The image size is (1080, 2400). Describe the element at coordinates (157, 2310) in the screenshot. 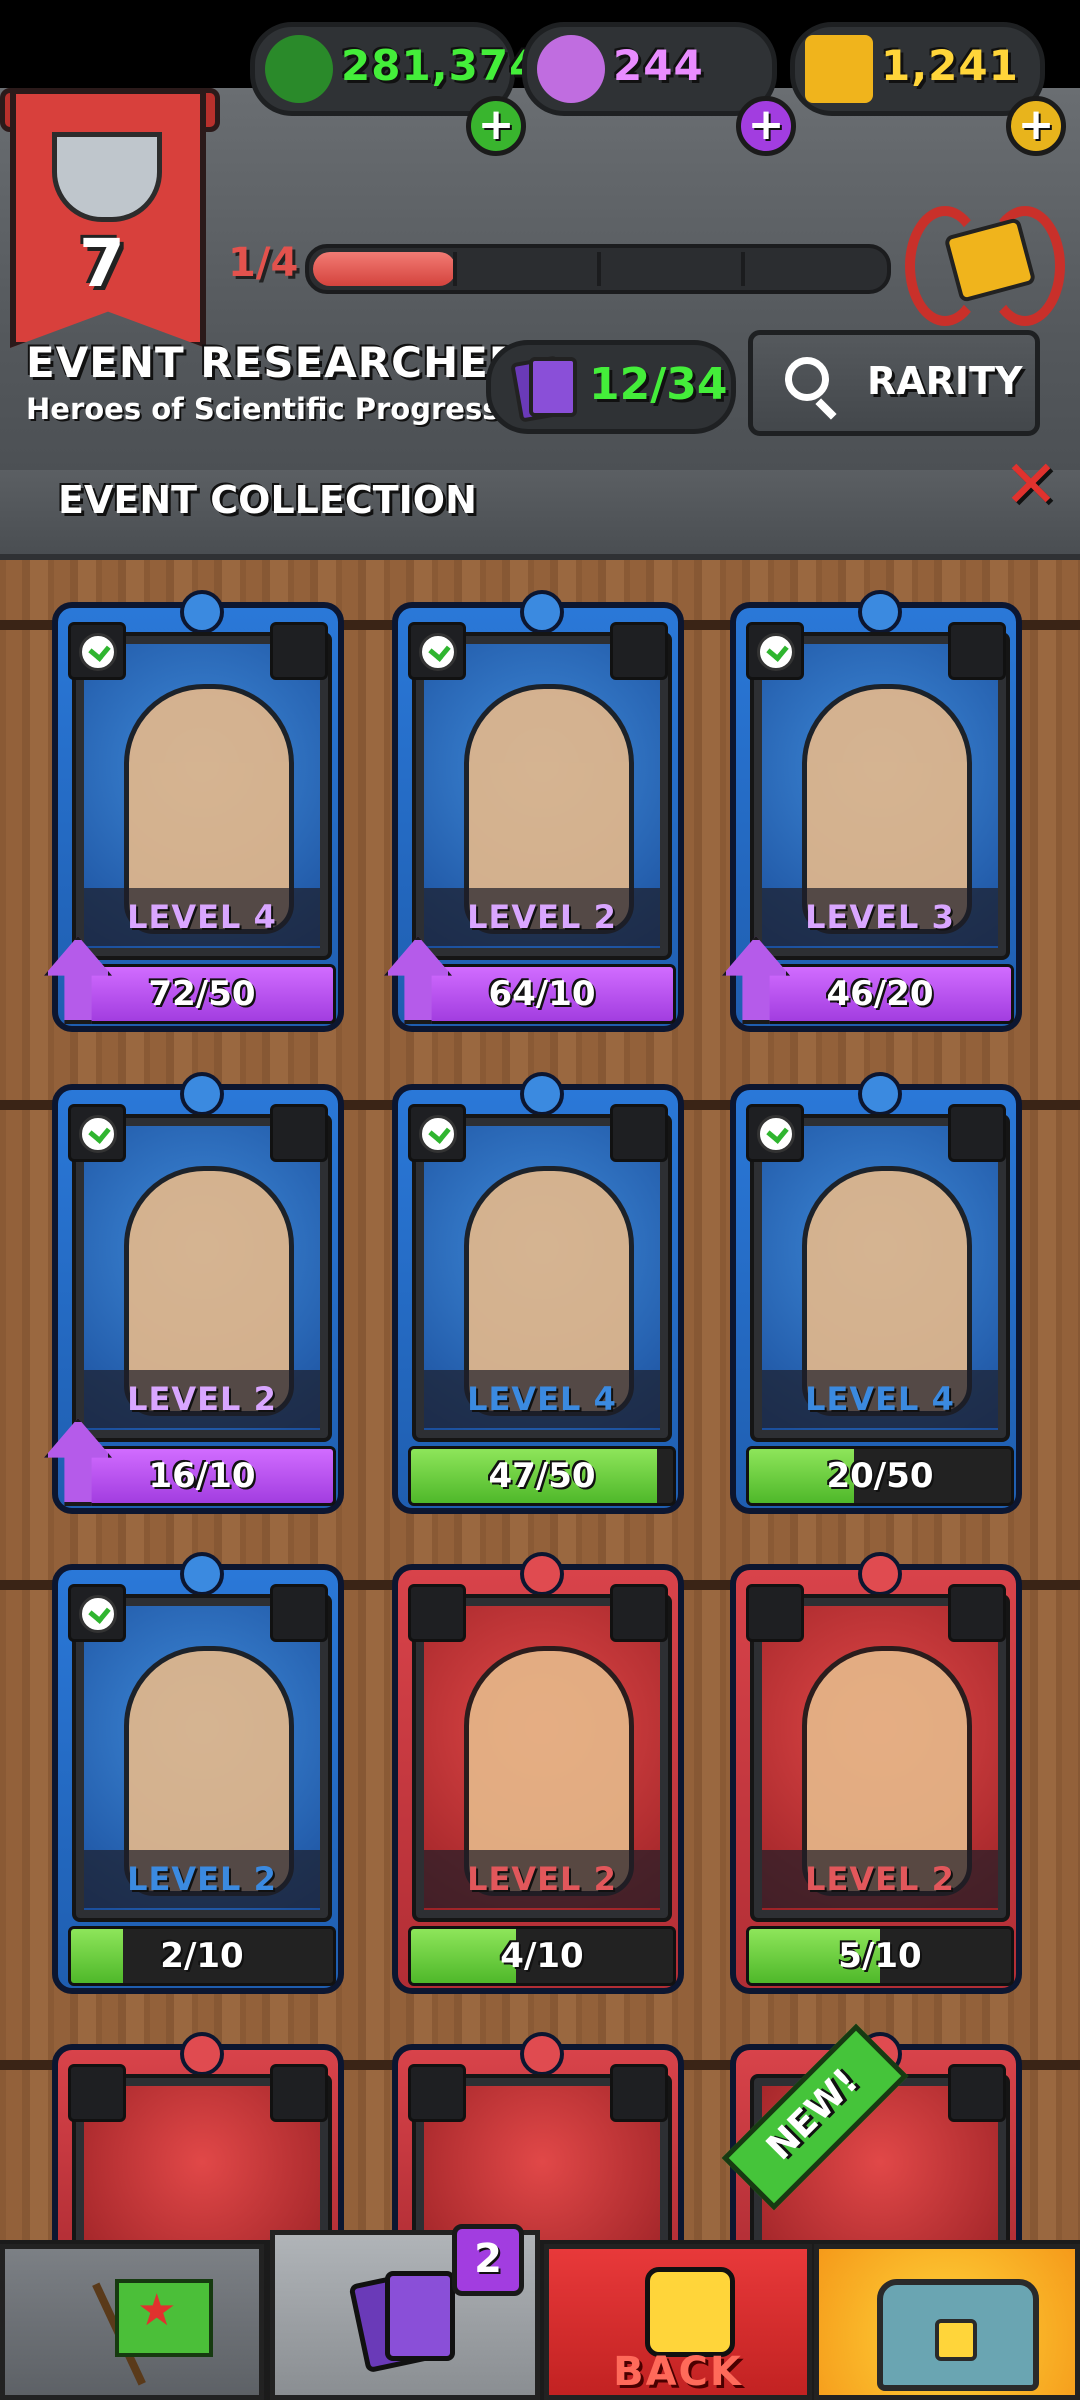

I see `star-icon: ★` at that location.